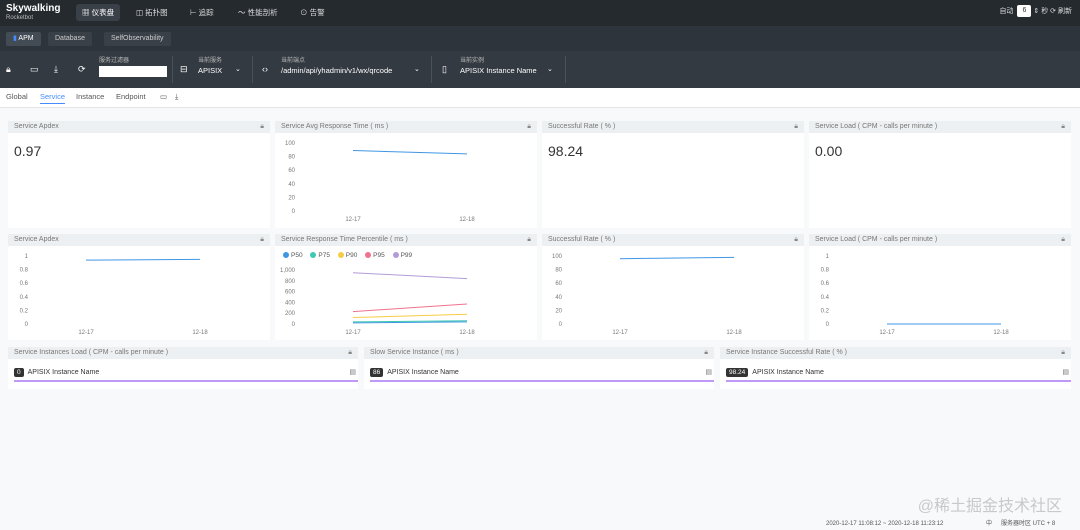 The image size is (1080, 530). What do you see at coordinates (36, 126) in the screenshot?
I see `panel-title: Service Apdex` at bounding box center [36, 126].